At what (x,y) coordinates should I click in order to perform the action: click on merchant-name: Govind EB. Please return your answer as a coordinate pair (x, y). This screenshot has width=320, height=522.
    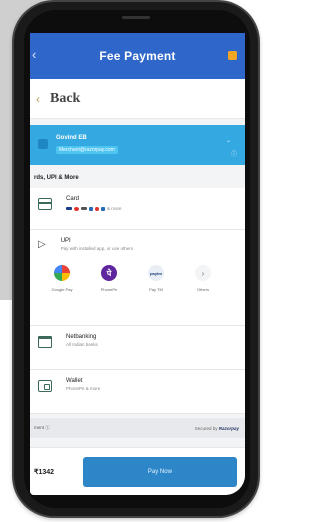
    Looking at the image, I should click on (71, 138).